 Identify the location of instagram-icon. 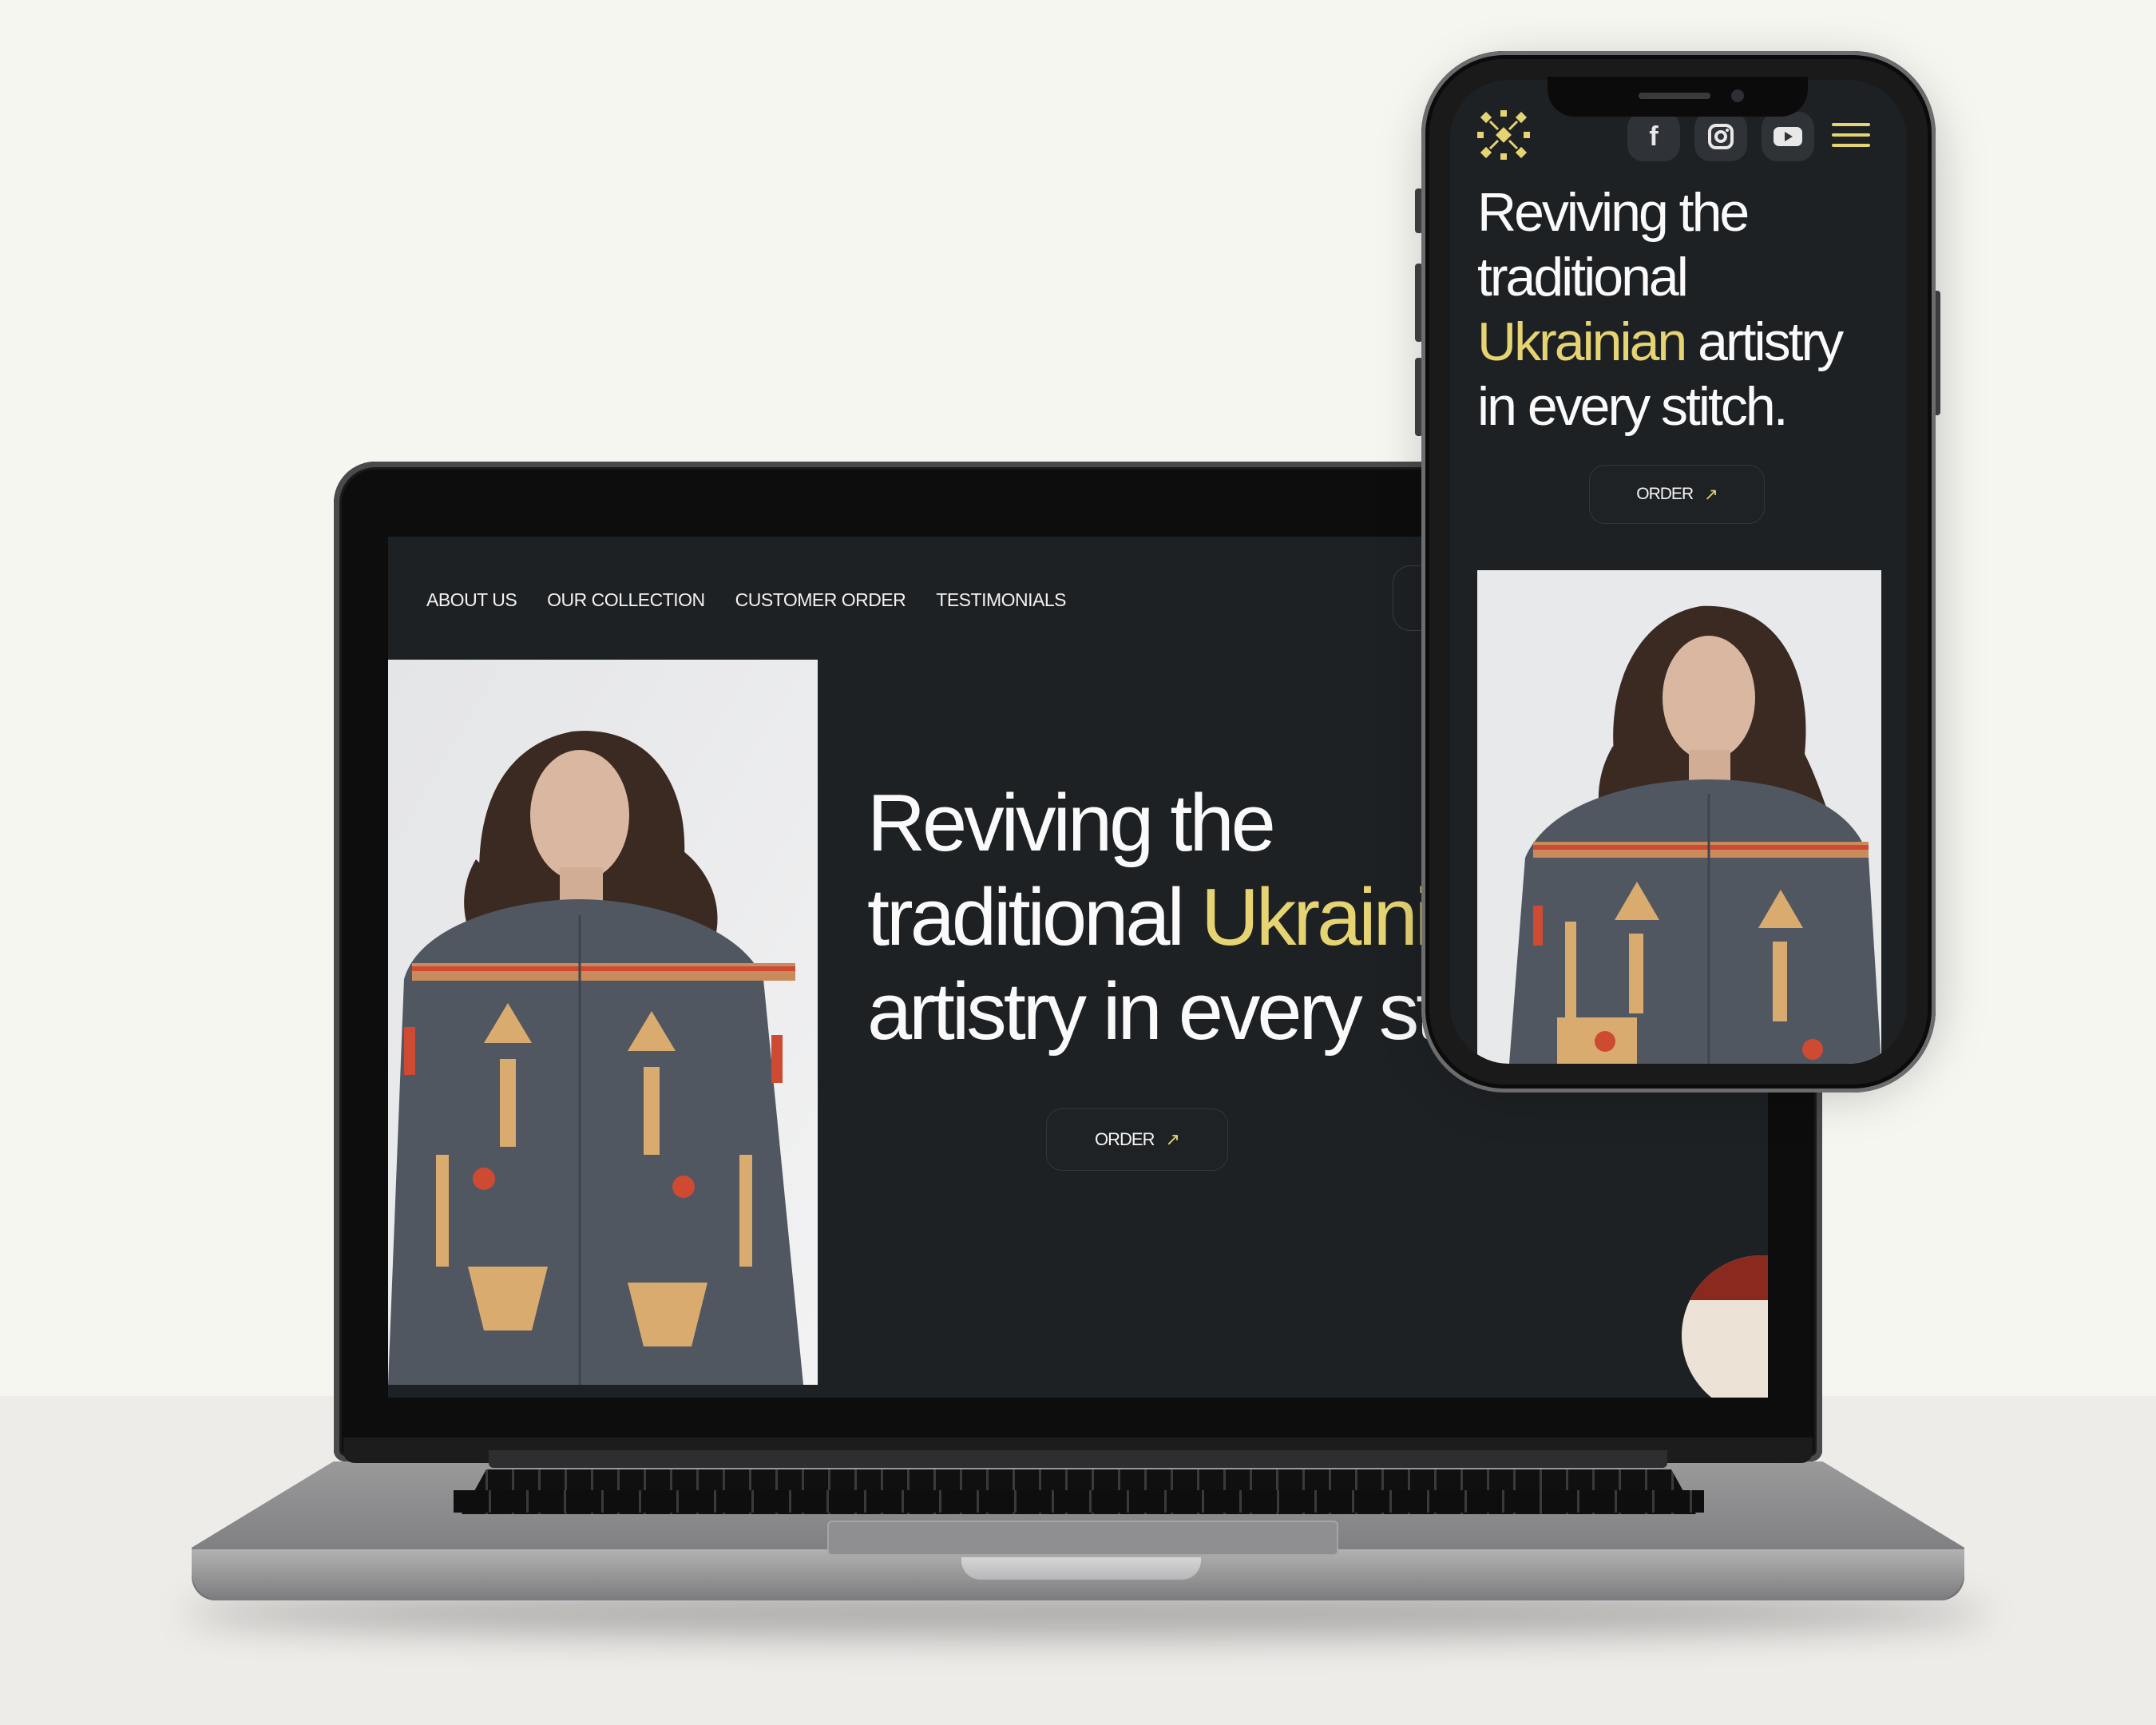
(1720, 136).